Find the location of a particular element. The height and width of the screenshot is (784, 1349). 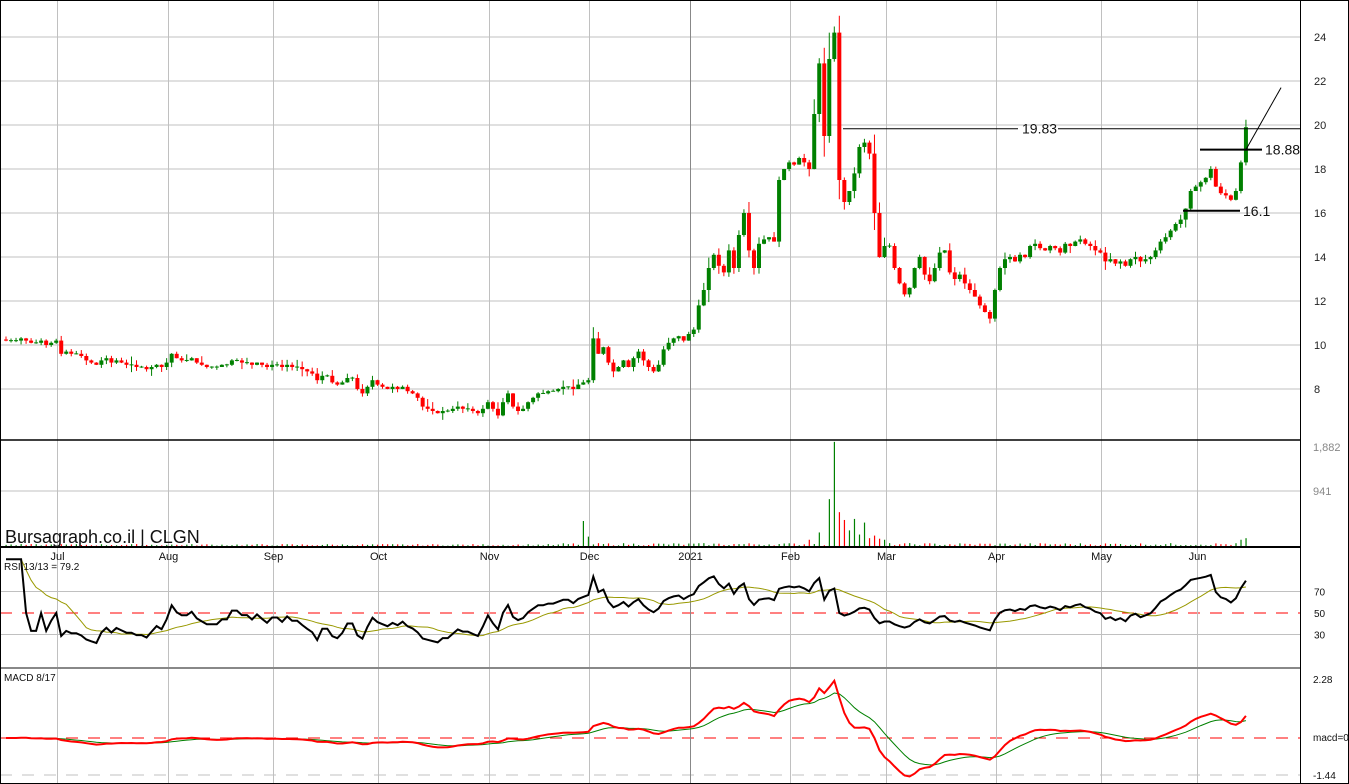

rsi-label: RSI 13/13 = 79.2 is located at coordinates (42, 567).